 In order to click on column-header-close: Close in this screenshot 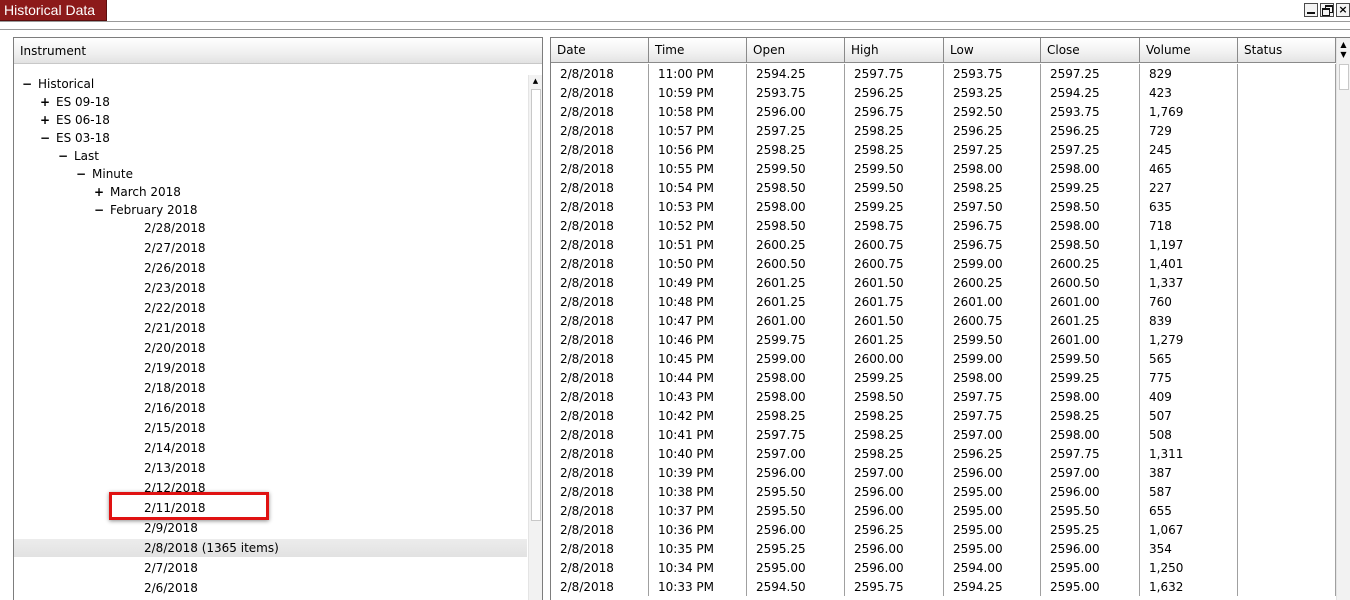, I will do `click(1090, 50)`.